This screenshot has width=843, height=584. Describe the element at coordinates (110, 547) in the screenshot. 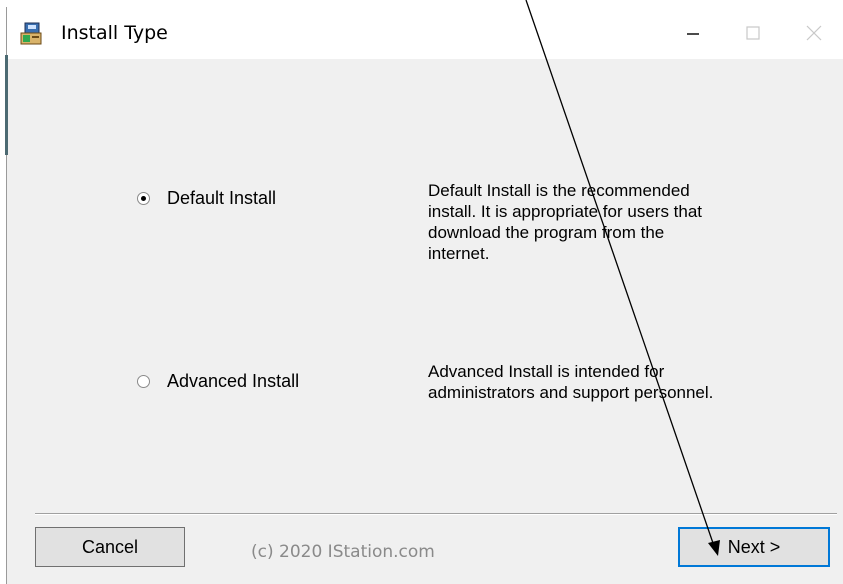

I see `cancel-button: Cancel` at that location.